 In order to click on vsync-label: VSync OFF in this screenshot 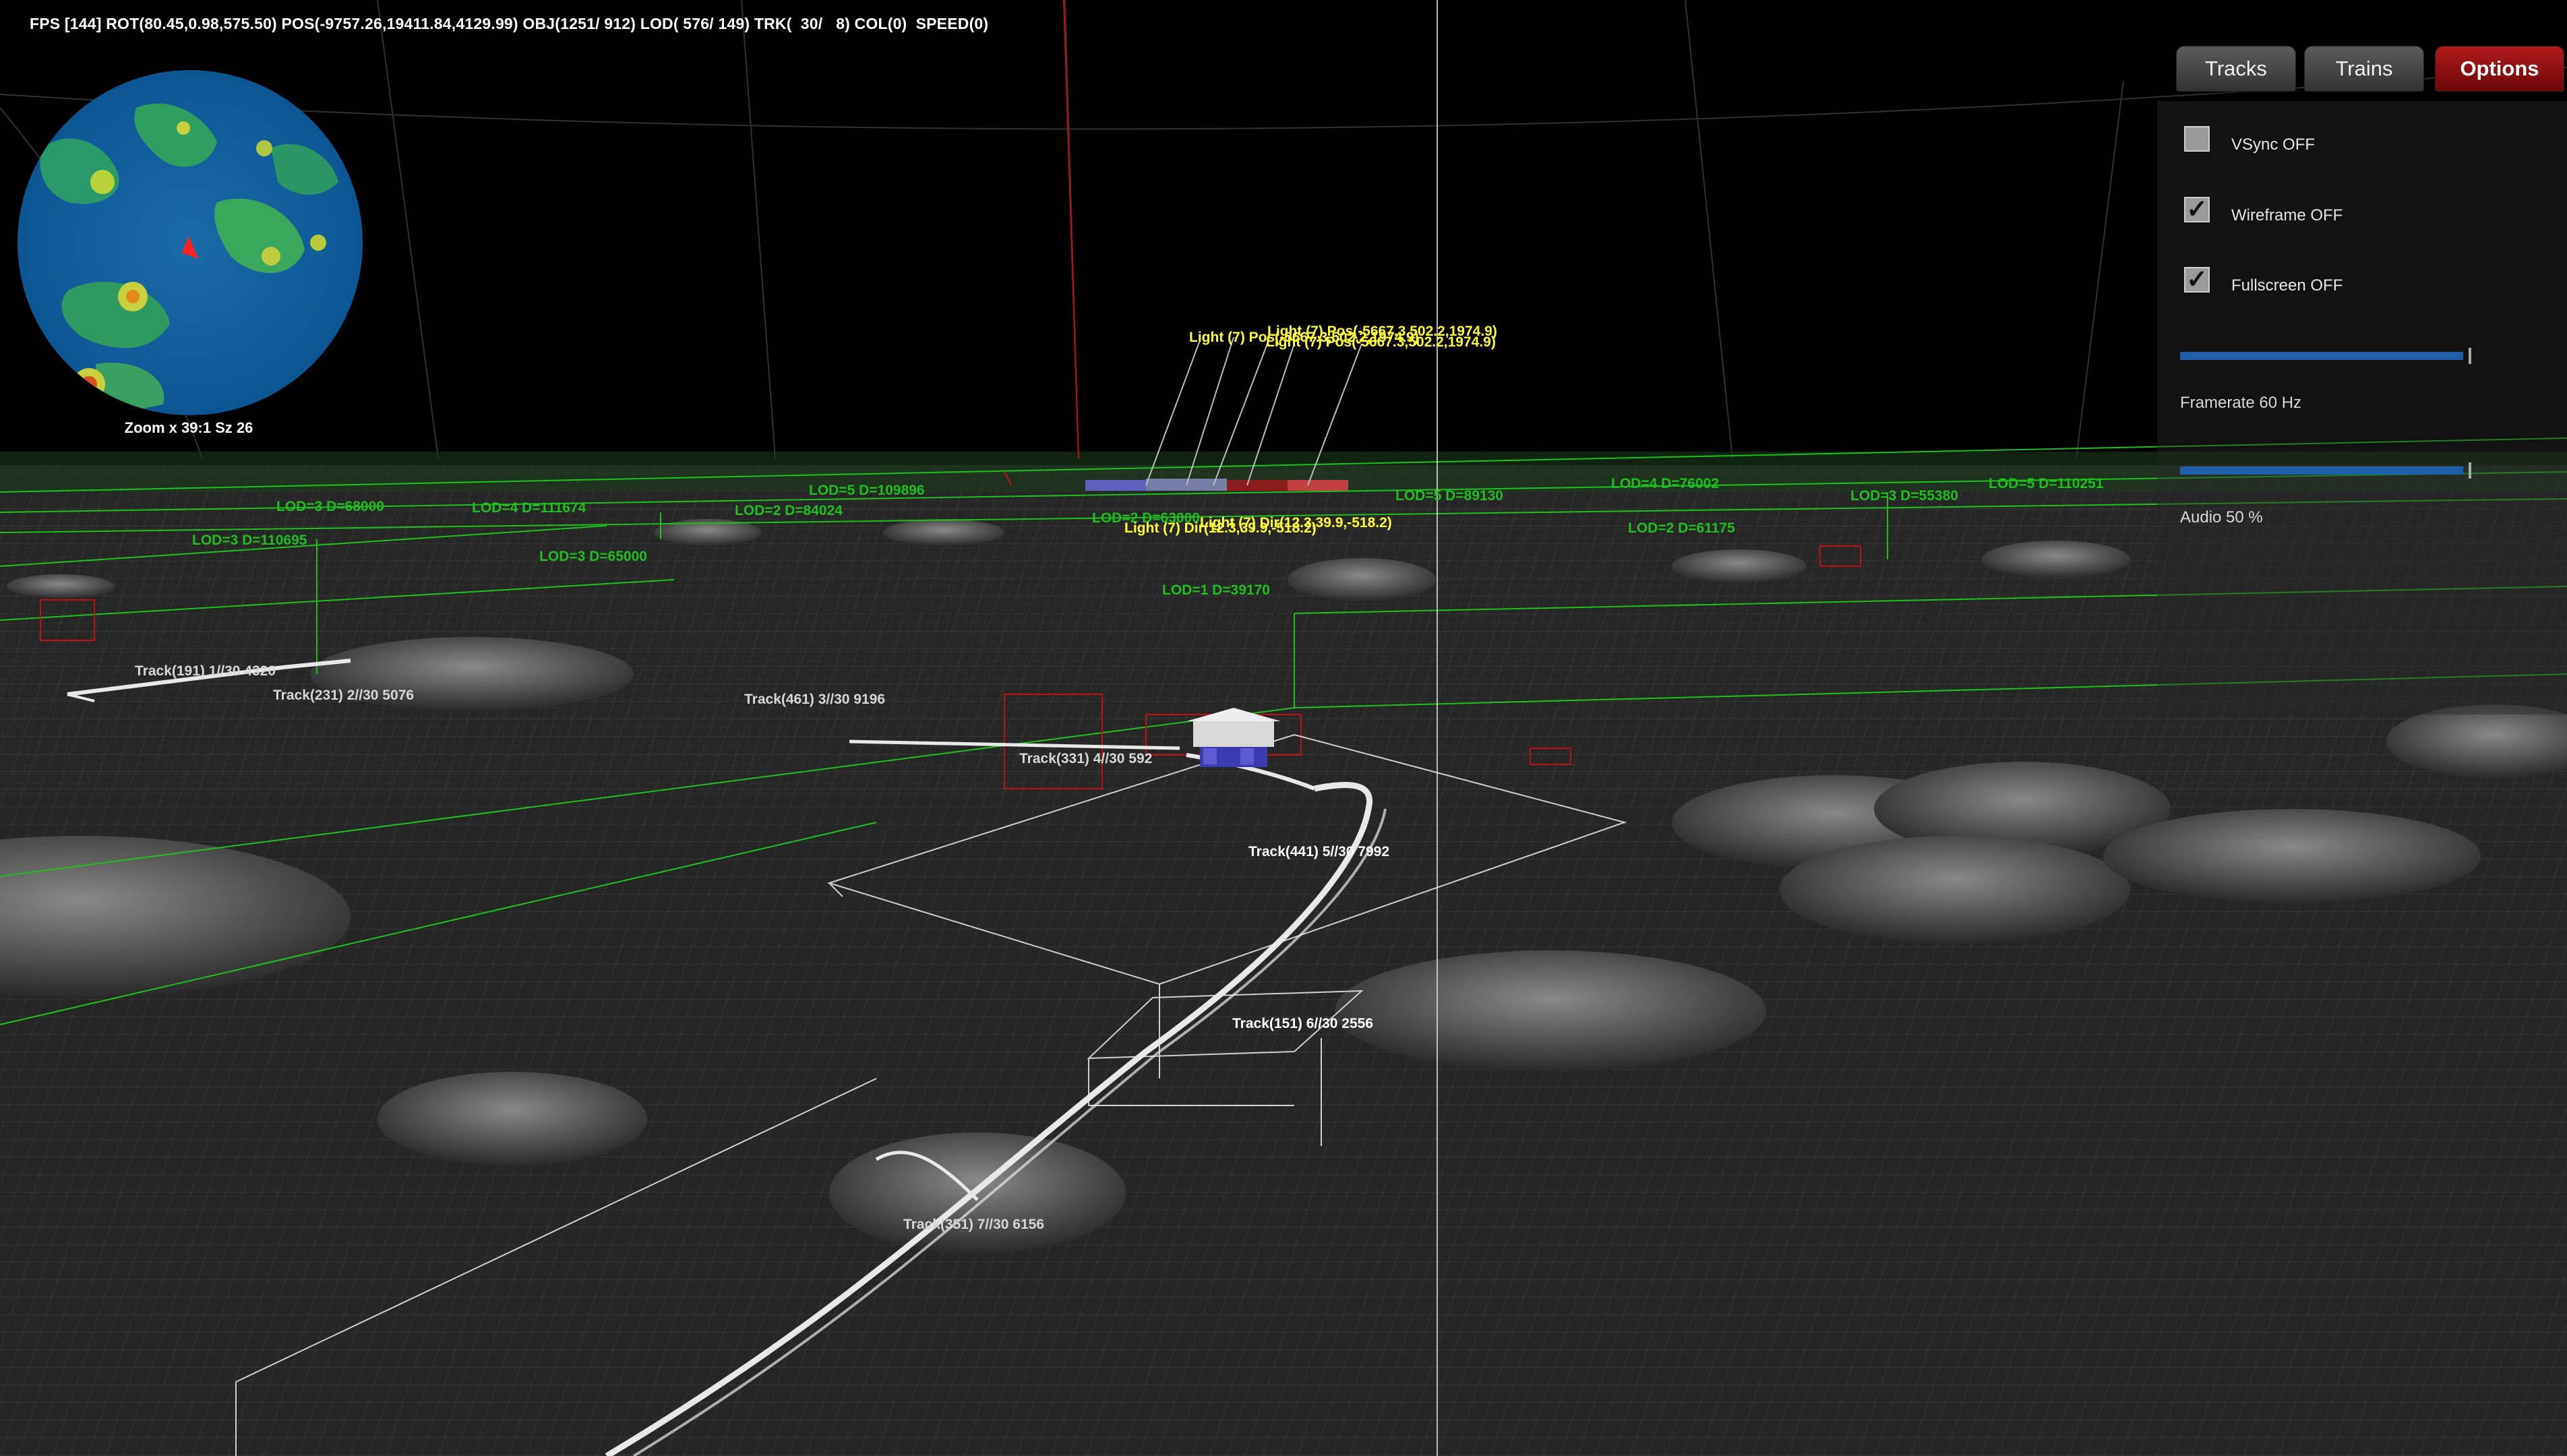, I will do `click(2273, 144)`.